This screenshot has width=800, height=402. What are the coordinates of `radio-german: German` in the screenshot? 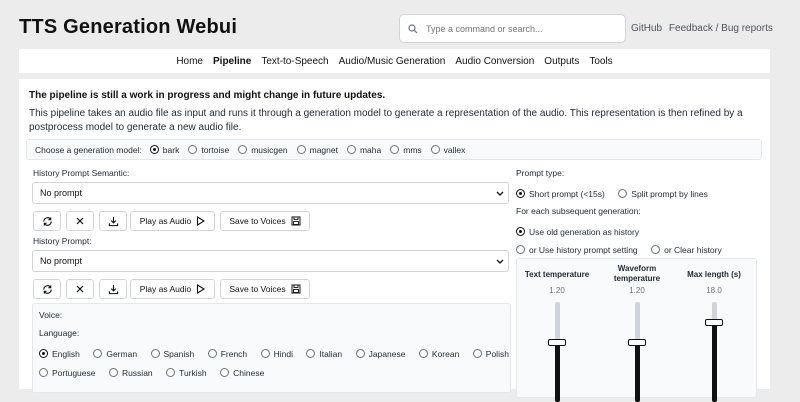 It's located at (115, 354).